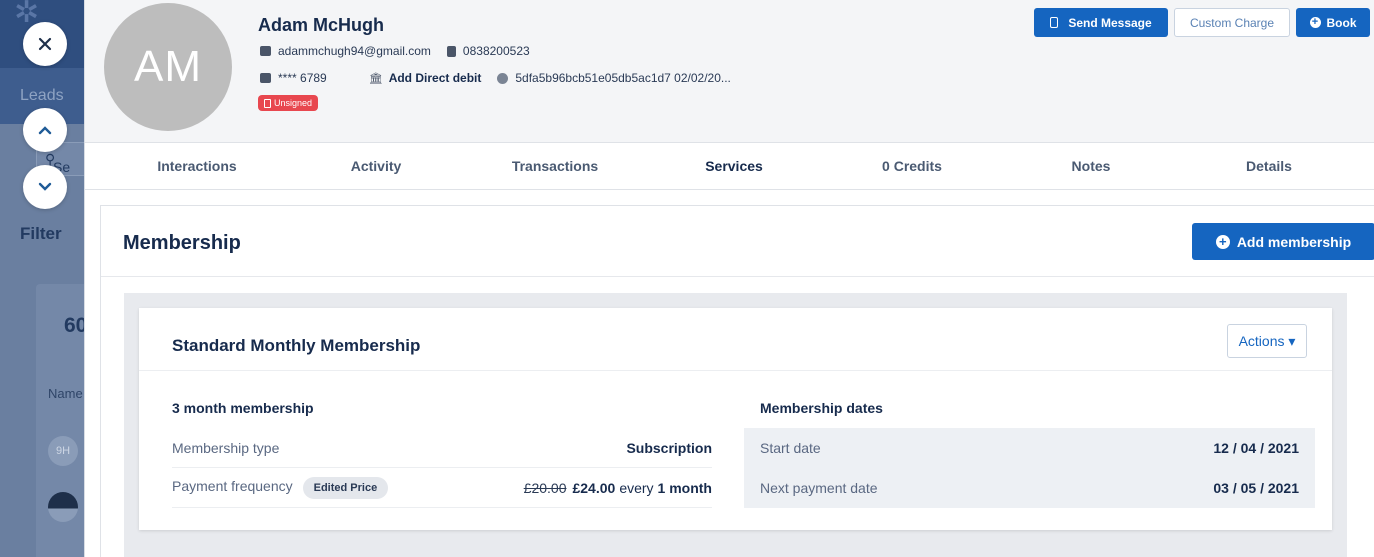  Describe the element at coordinates (63, 507) in the screenshot. I see `background-avatar-image` at that location.